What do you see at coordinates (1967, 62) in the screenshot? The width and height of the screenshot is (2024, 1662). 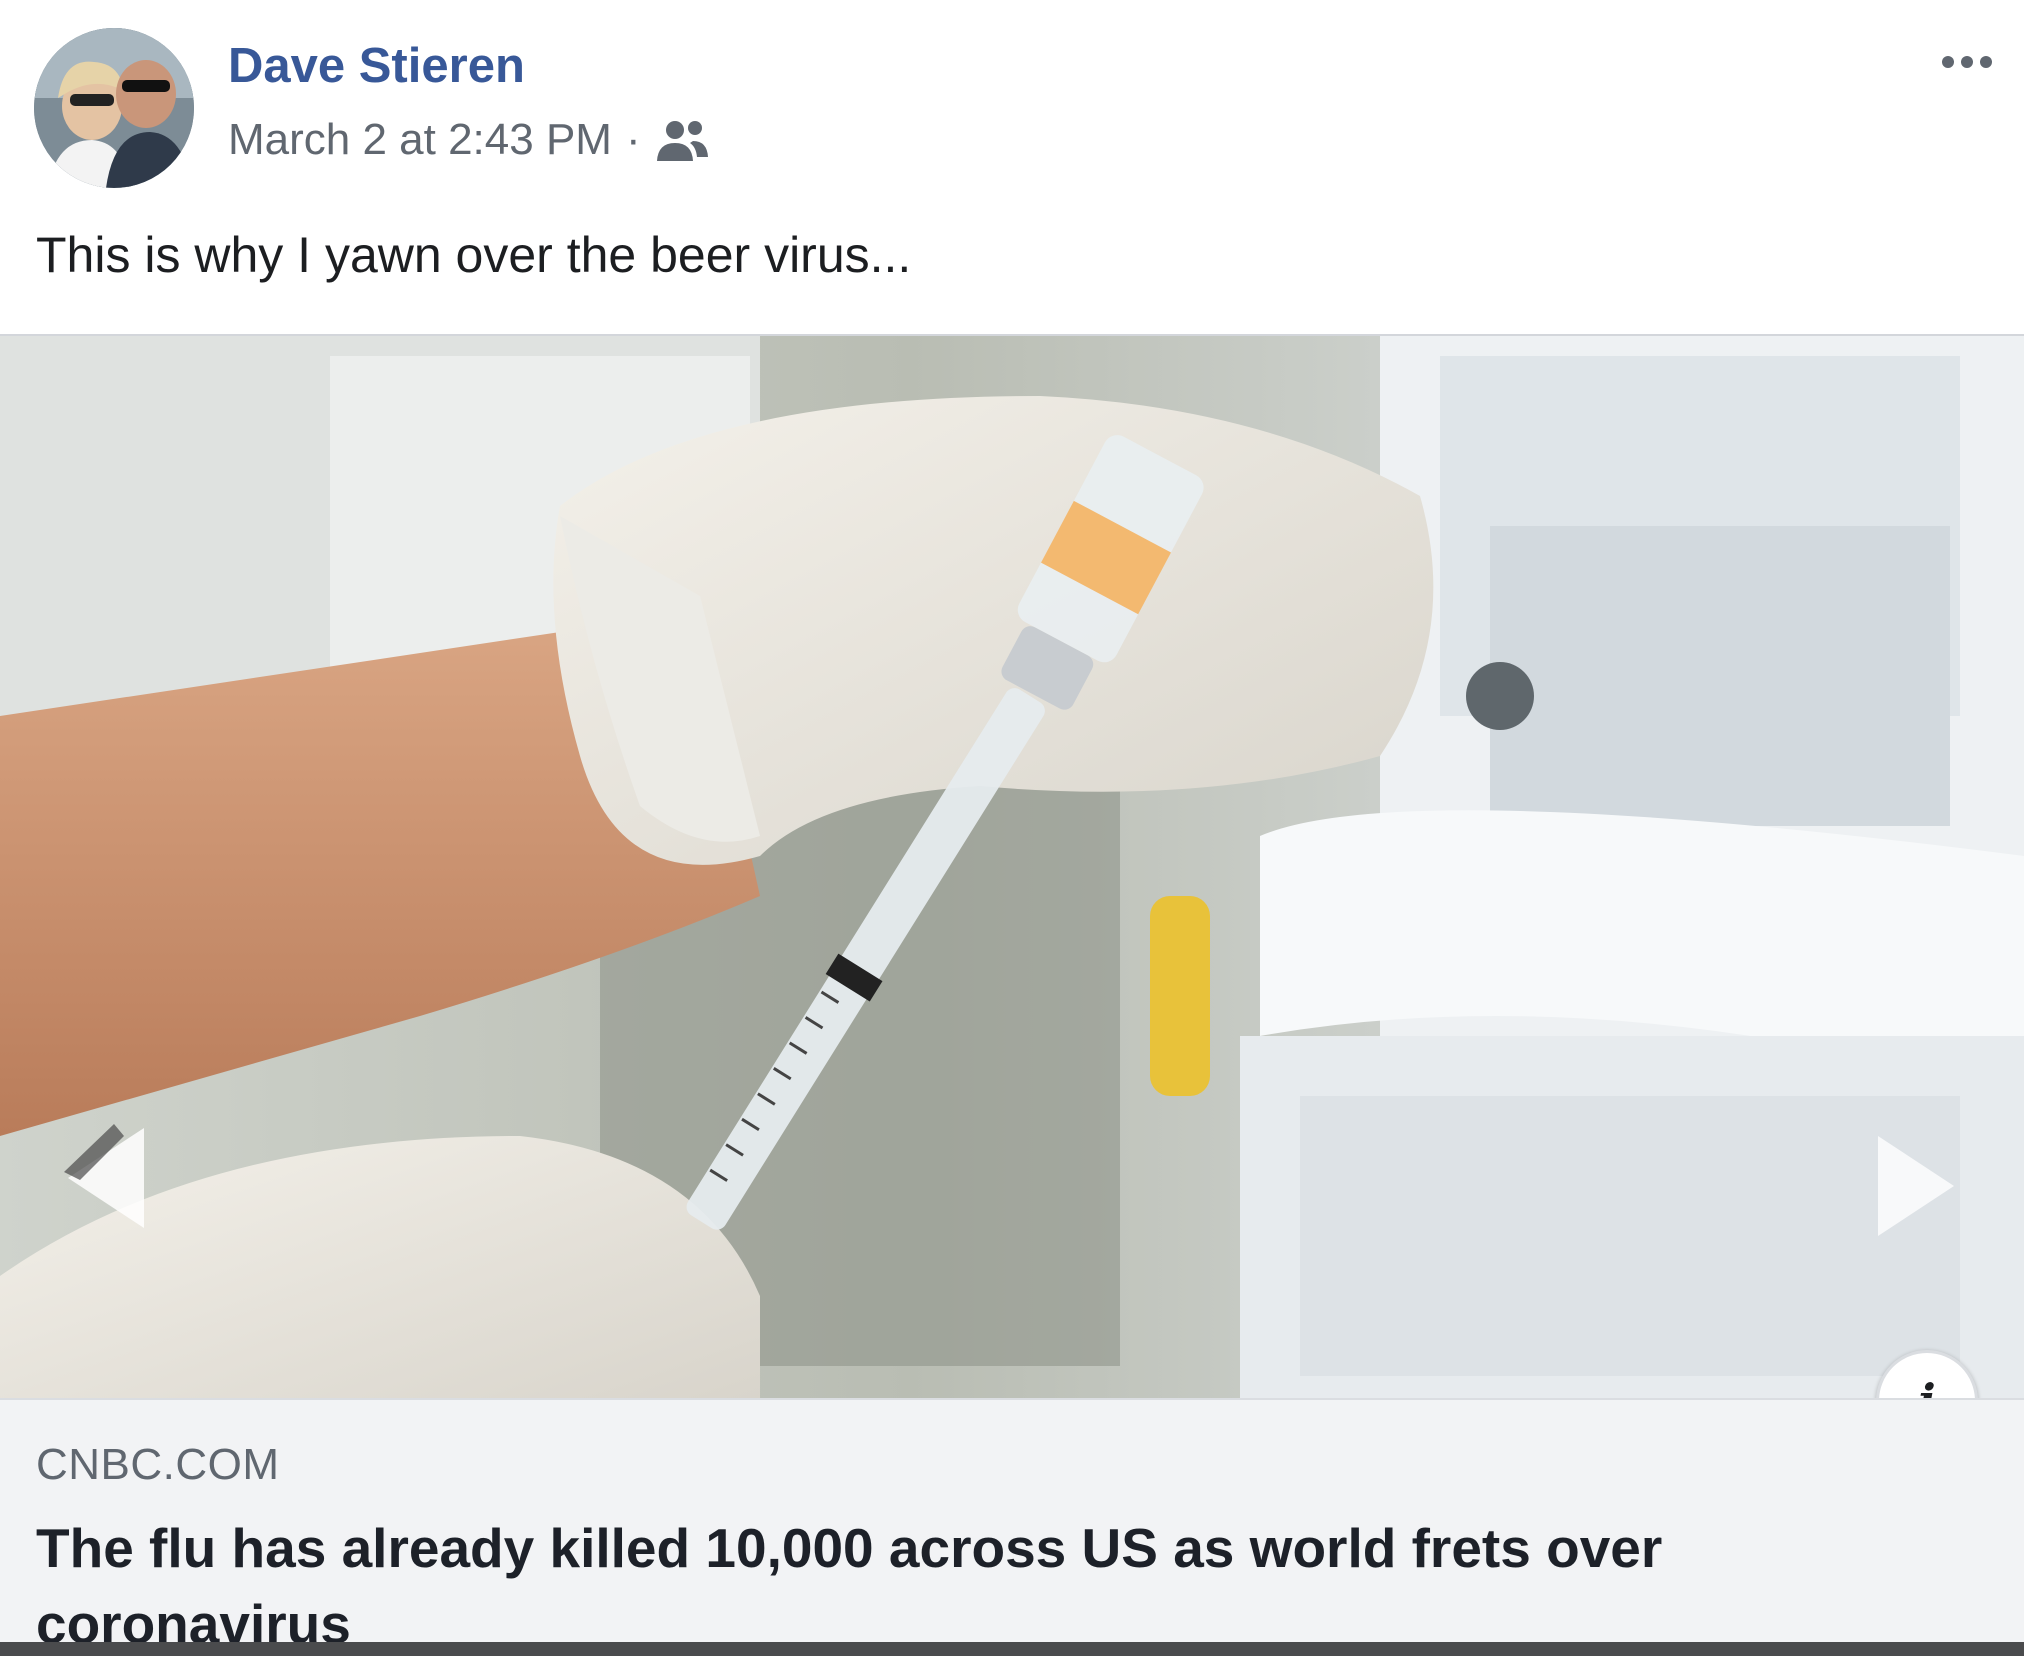 I see `ellipsis-icon` at bounding box center [1967, 62].